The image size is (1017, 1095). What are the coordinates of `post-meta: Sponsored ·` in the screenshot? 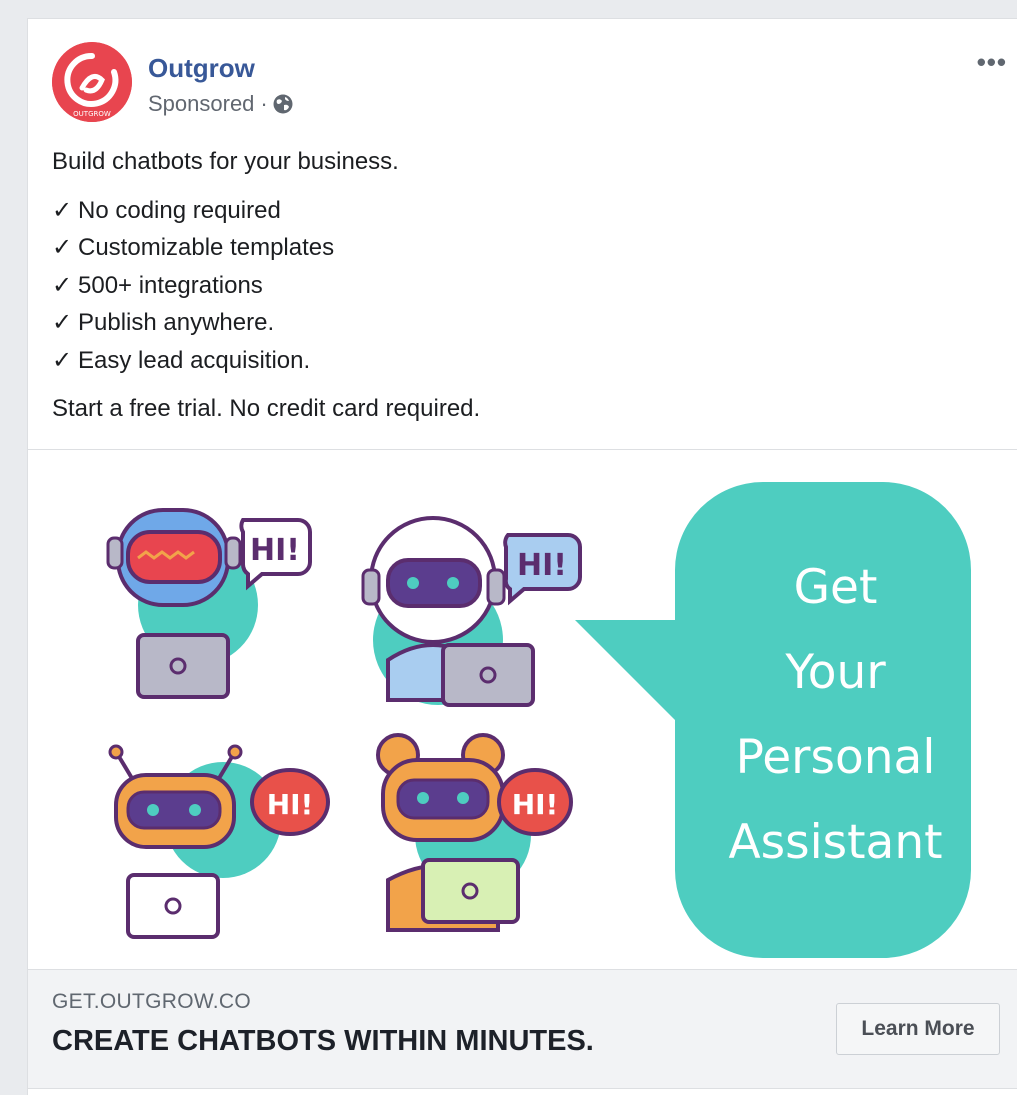 It's located at (221, 104).